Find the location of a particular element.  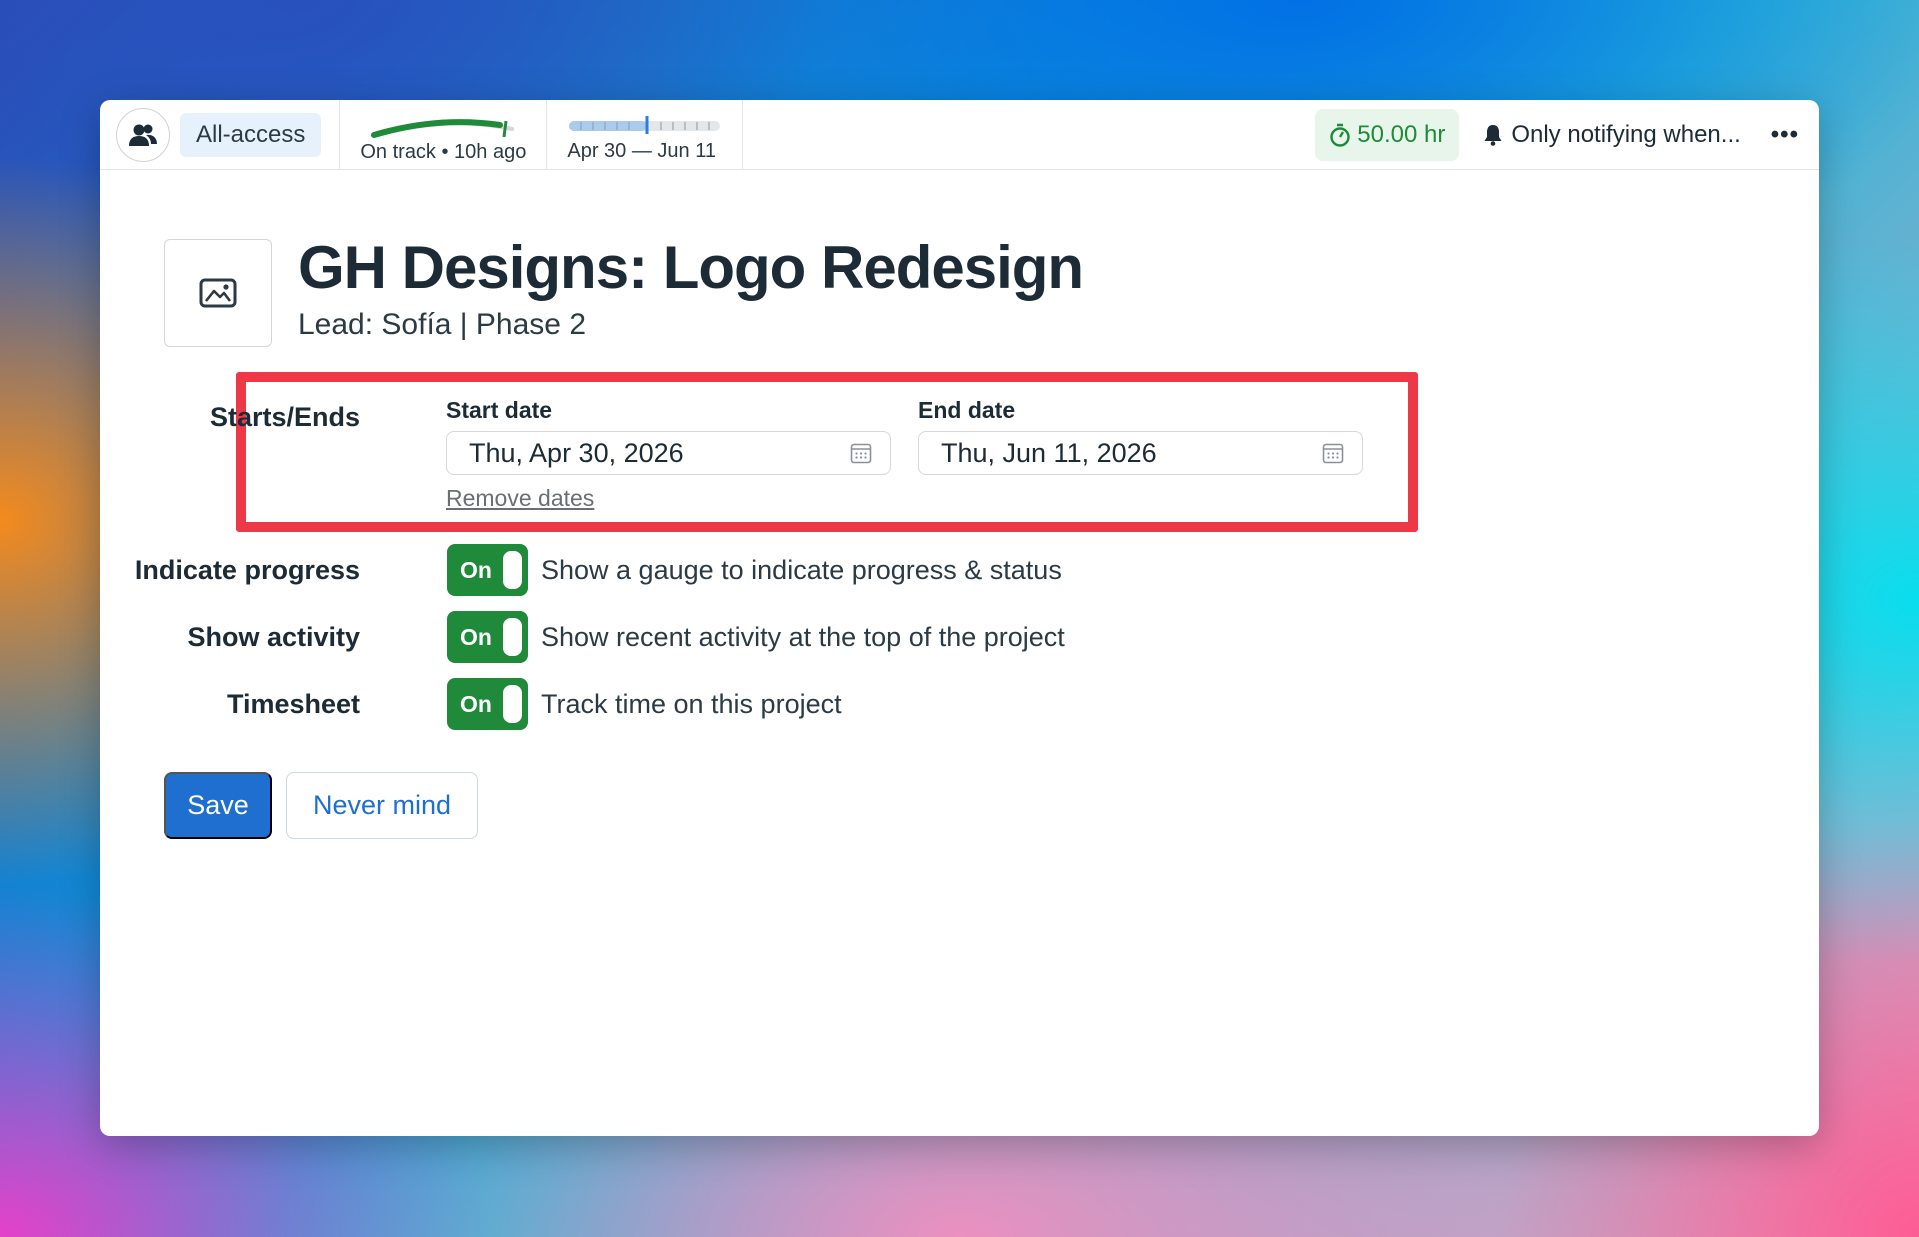

access-badge: All-access is located at coordinates (251, 134).